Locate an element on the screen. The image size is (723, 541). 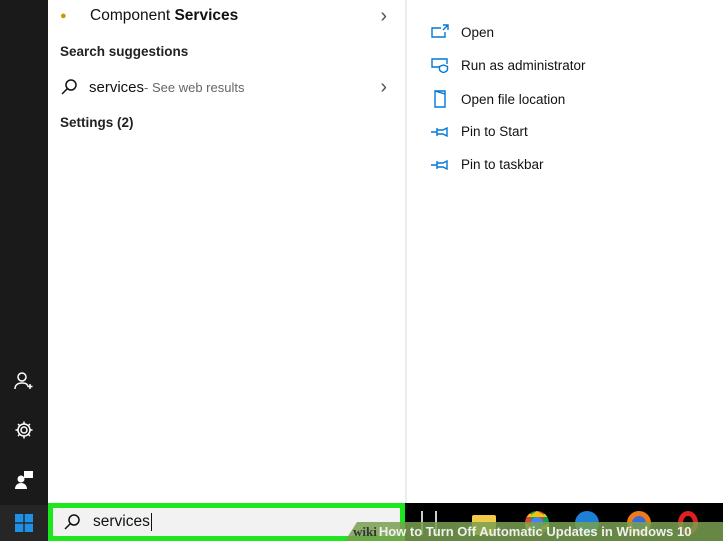
watermark-brand: wiki is located at coordinates (365, 531).